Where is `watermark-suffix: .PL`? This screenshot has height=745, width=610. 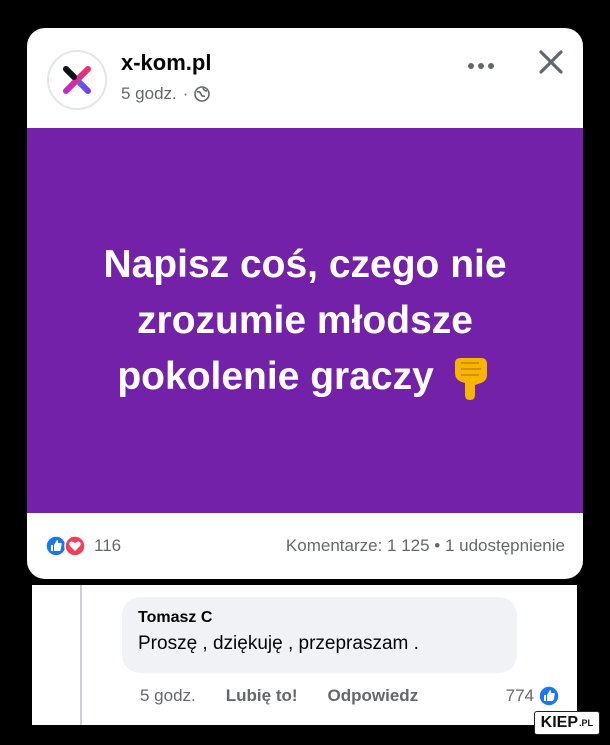 watermark-suffix: .PL is located at coordinates (585, 723).